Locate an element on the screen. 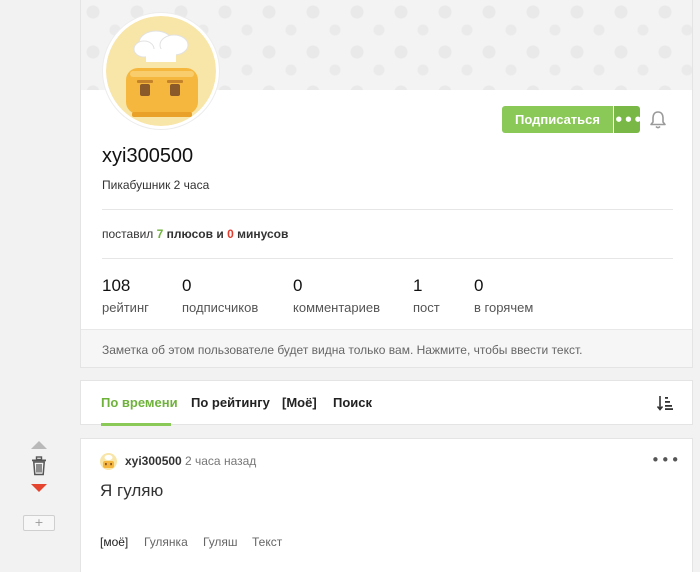  vote-down-arrow-icon is located at coordinates (39, 488).